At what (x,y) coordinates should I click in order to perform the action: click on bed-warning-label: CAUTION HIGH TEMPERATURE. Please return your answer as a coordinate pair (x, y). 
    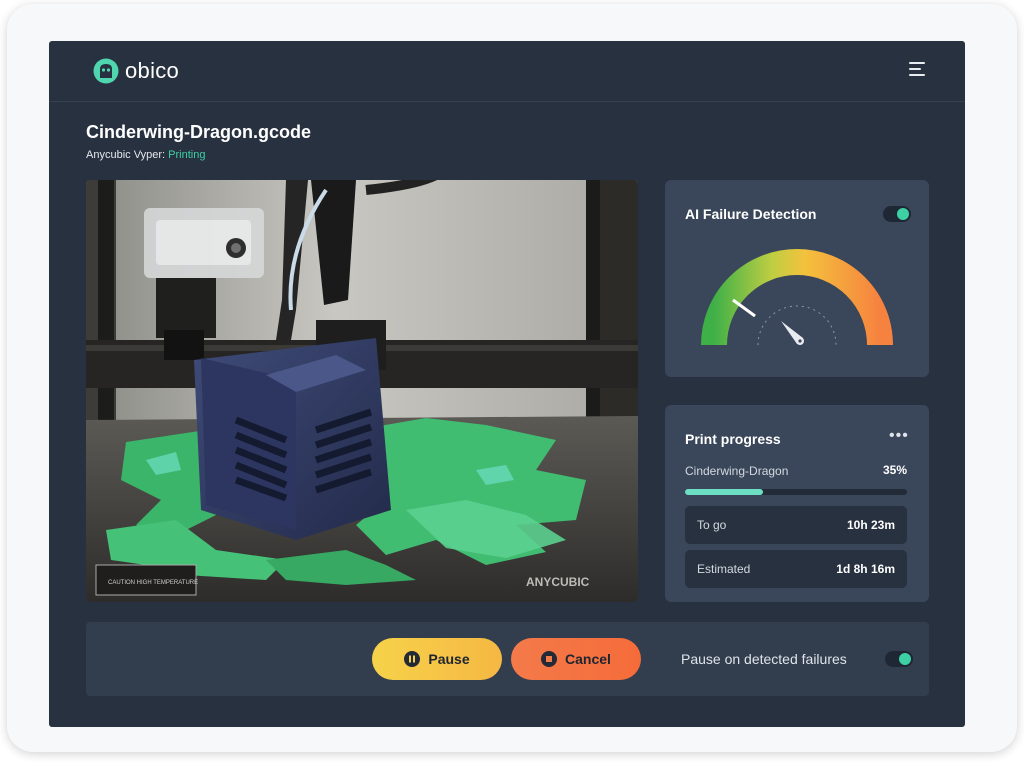
    Looking at the image, I should click on (153, 583).